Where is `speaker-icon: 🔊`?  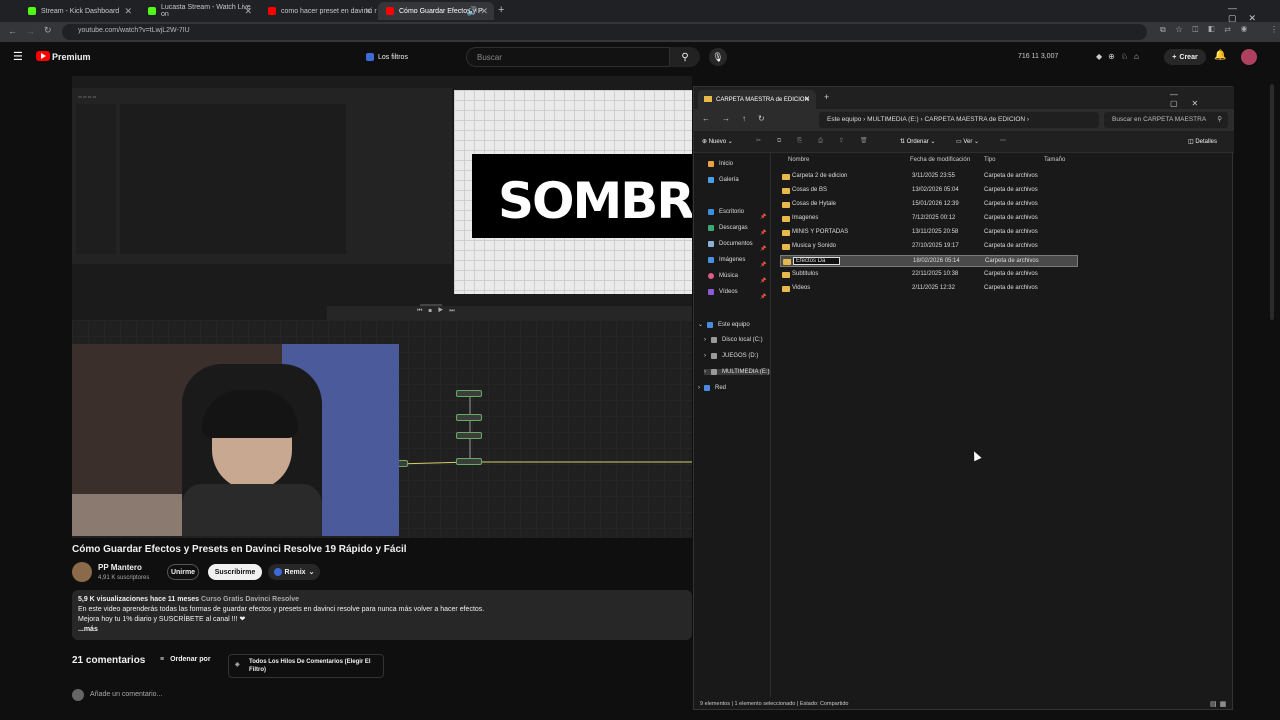 speaker-icon: 🔊 is located at coordinates (472, 11).